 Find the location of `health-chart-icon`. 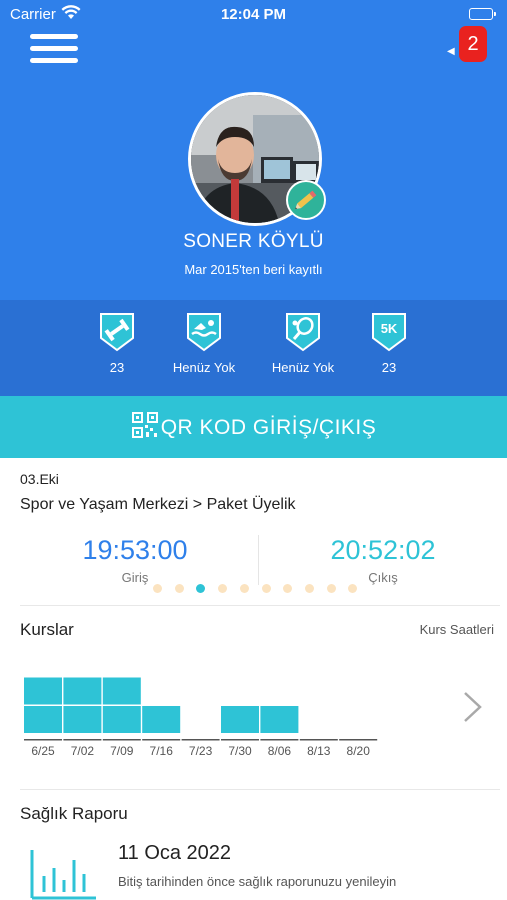

health-chart-icon is located at coordinates (63, 875).